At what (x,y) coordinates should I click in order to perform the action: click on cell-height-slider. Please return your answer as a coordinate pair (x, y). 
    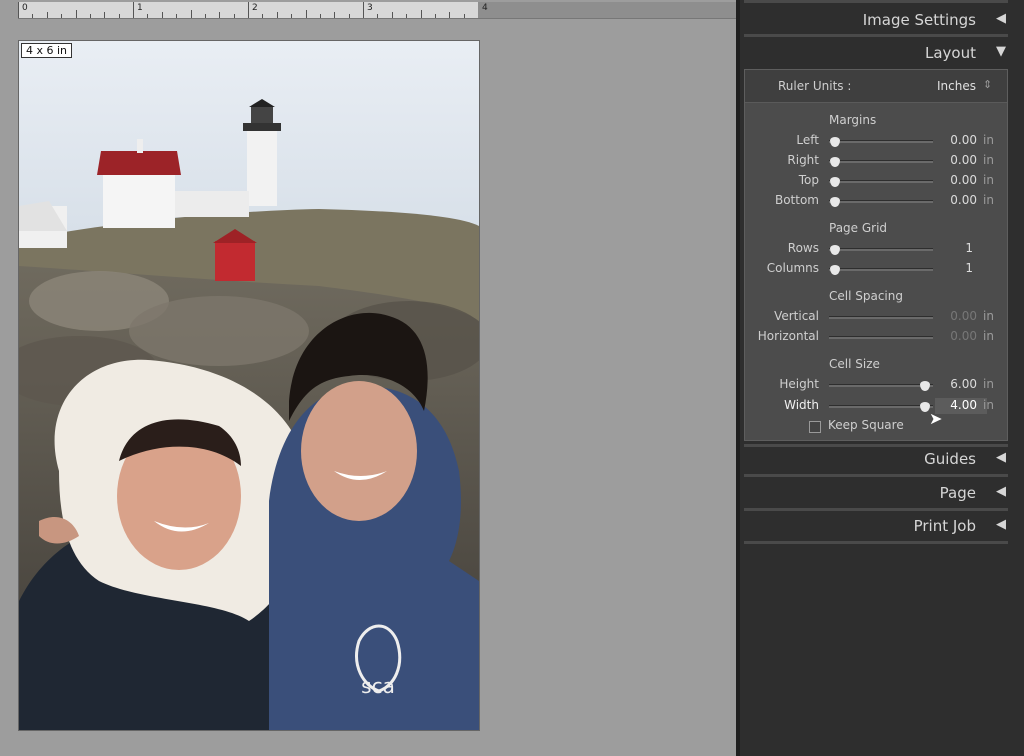
    Looking at the image, I should click on (881, 385).